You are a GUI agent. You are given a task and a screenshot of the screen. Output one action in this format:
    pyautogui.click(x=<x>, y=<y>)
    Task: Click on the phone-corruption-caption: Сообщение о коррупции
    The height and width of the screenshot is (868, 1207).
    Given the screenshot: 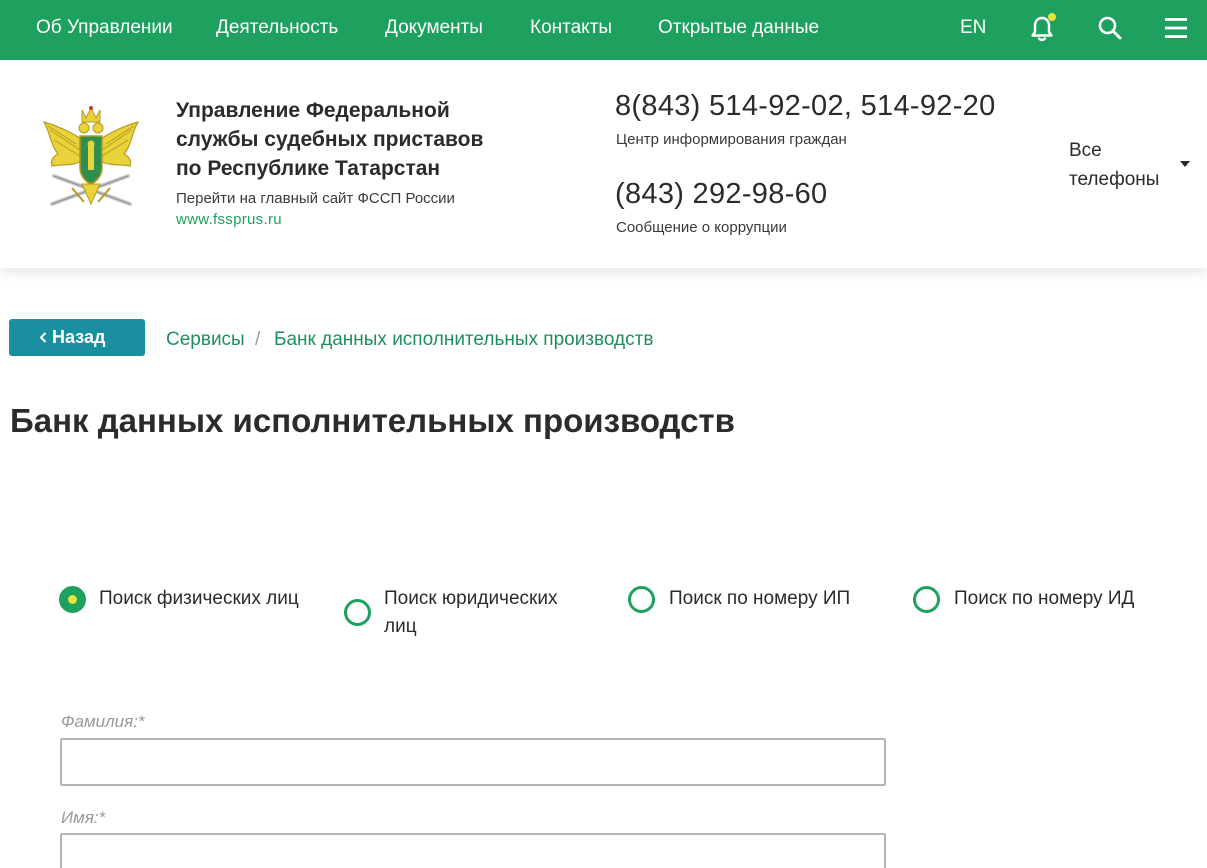 What is the action you would take?
    pyautogui.click(x=701, y=227)
    